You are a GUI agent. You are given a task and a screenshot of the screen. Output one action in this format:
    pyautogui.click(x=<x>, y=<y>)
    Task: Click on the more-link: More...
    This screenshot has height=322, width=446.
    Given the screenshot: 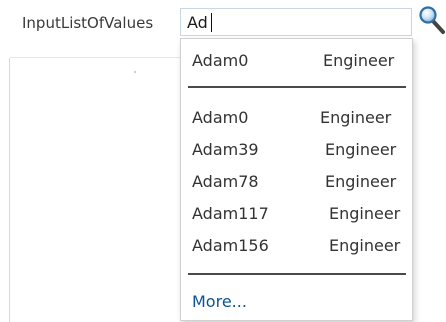 What is the action you would take?
    pyautogui.click(x=219, y=302)
    